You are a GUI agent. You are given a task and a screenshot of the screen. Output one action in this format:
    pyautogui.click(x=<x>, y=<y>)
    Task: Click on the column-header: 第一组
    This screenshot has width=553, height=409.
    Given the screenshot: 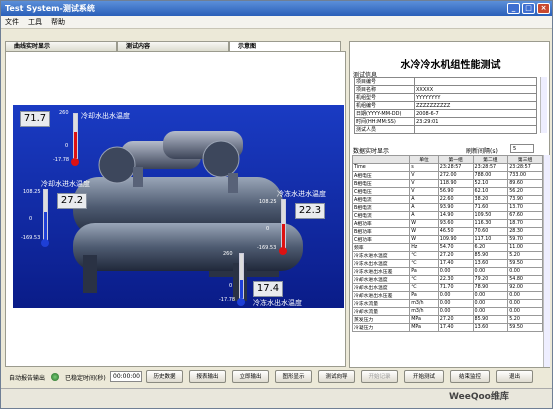 What is the action you would take?
    pyautogui.click(x=455, y=159)
    